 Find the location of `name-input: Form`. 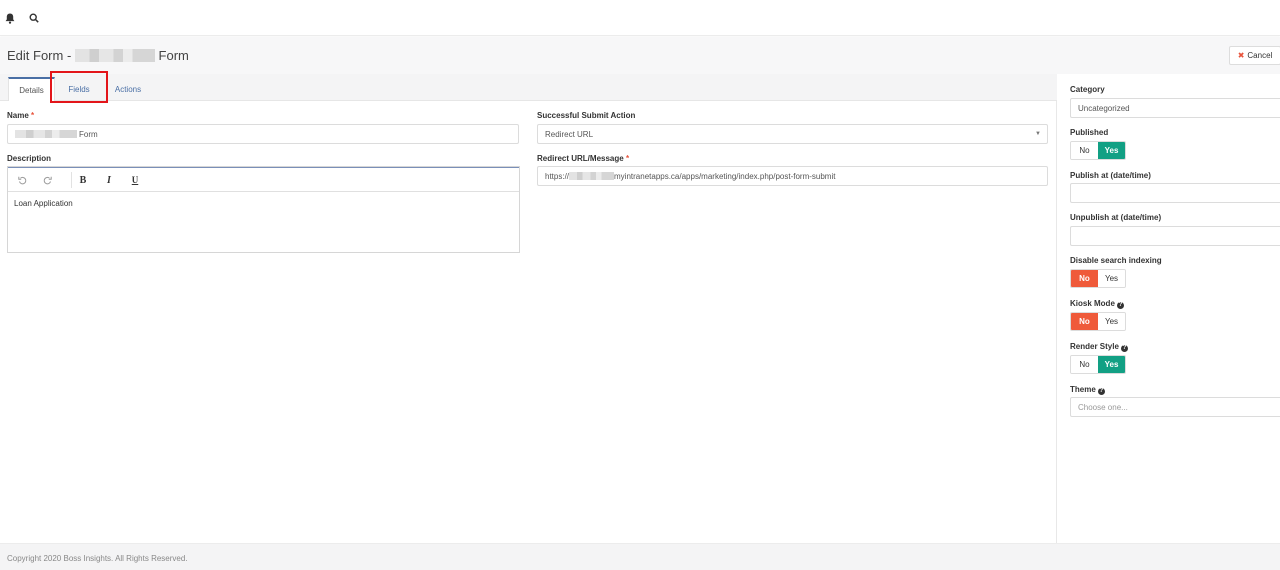

name-input: Form is located at coordinates (263, 134).